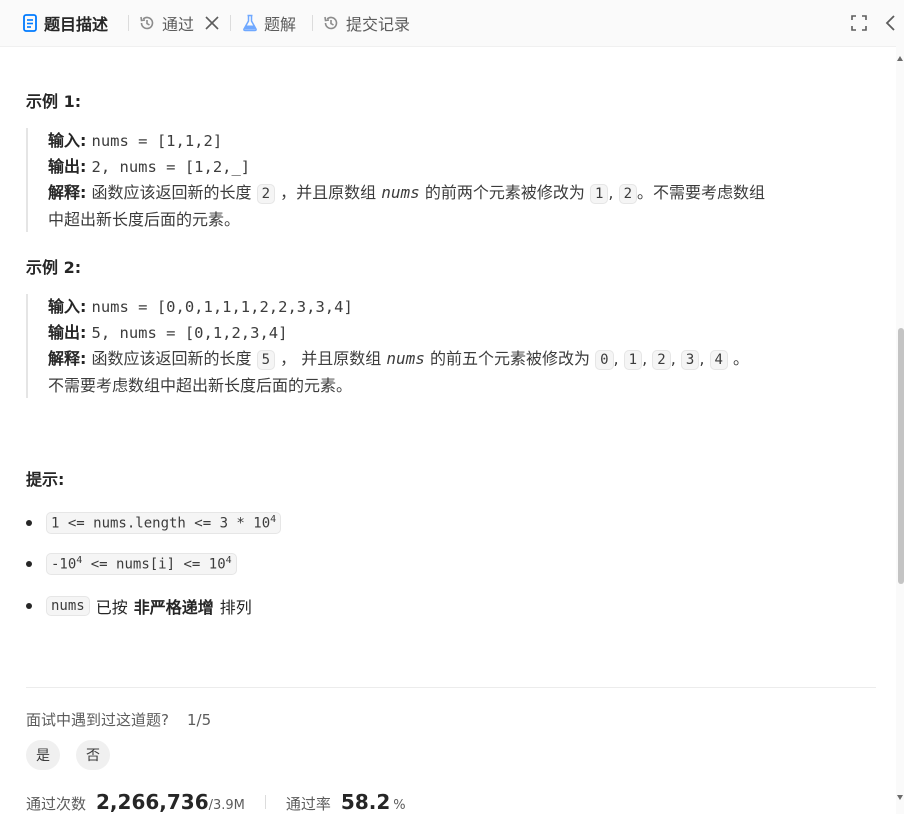 The height and width of the screenshot is (814, 904). I want to click on fullscreen-icon, so click(859, 23).